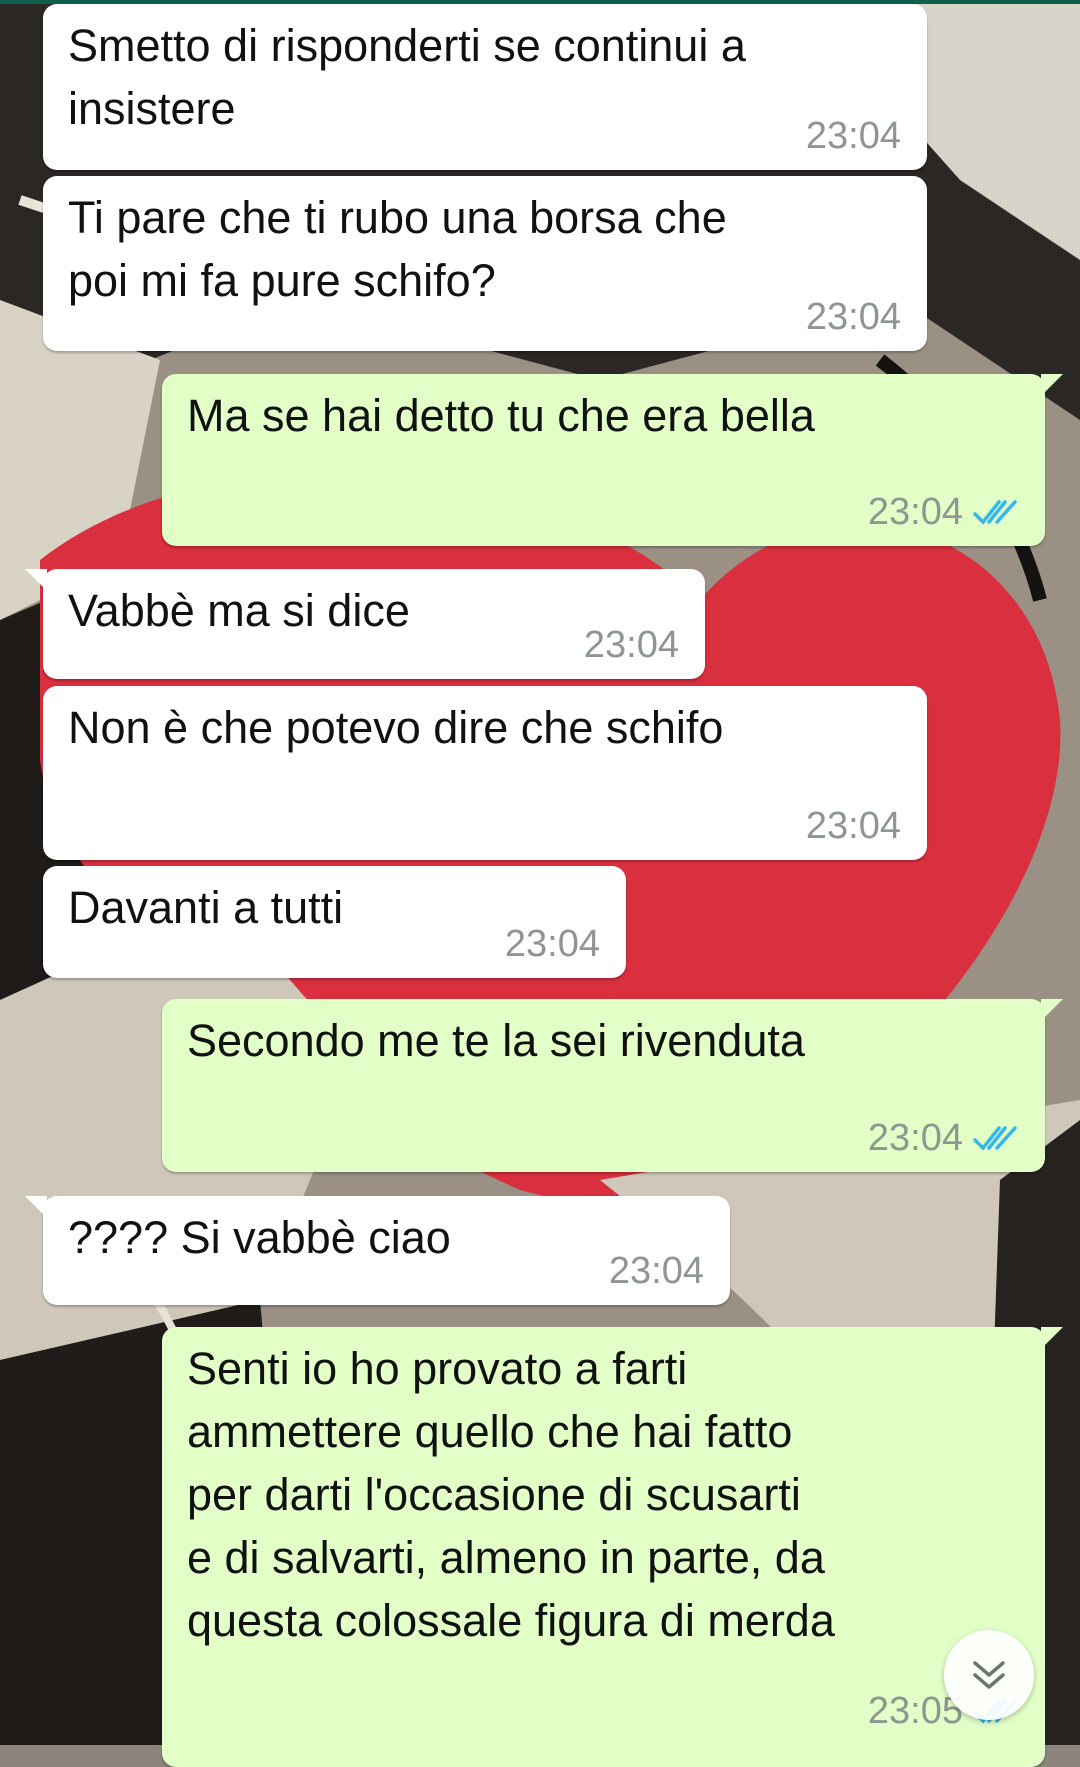  I want to click on incoming-message: Davanti a tutti 23:04, so click(334, 922).